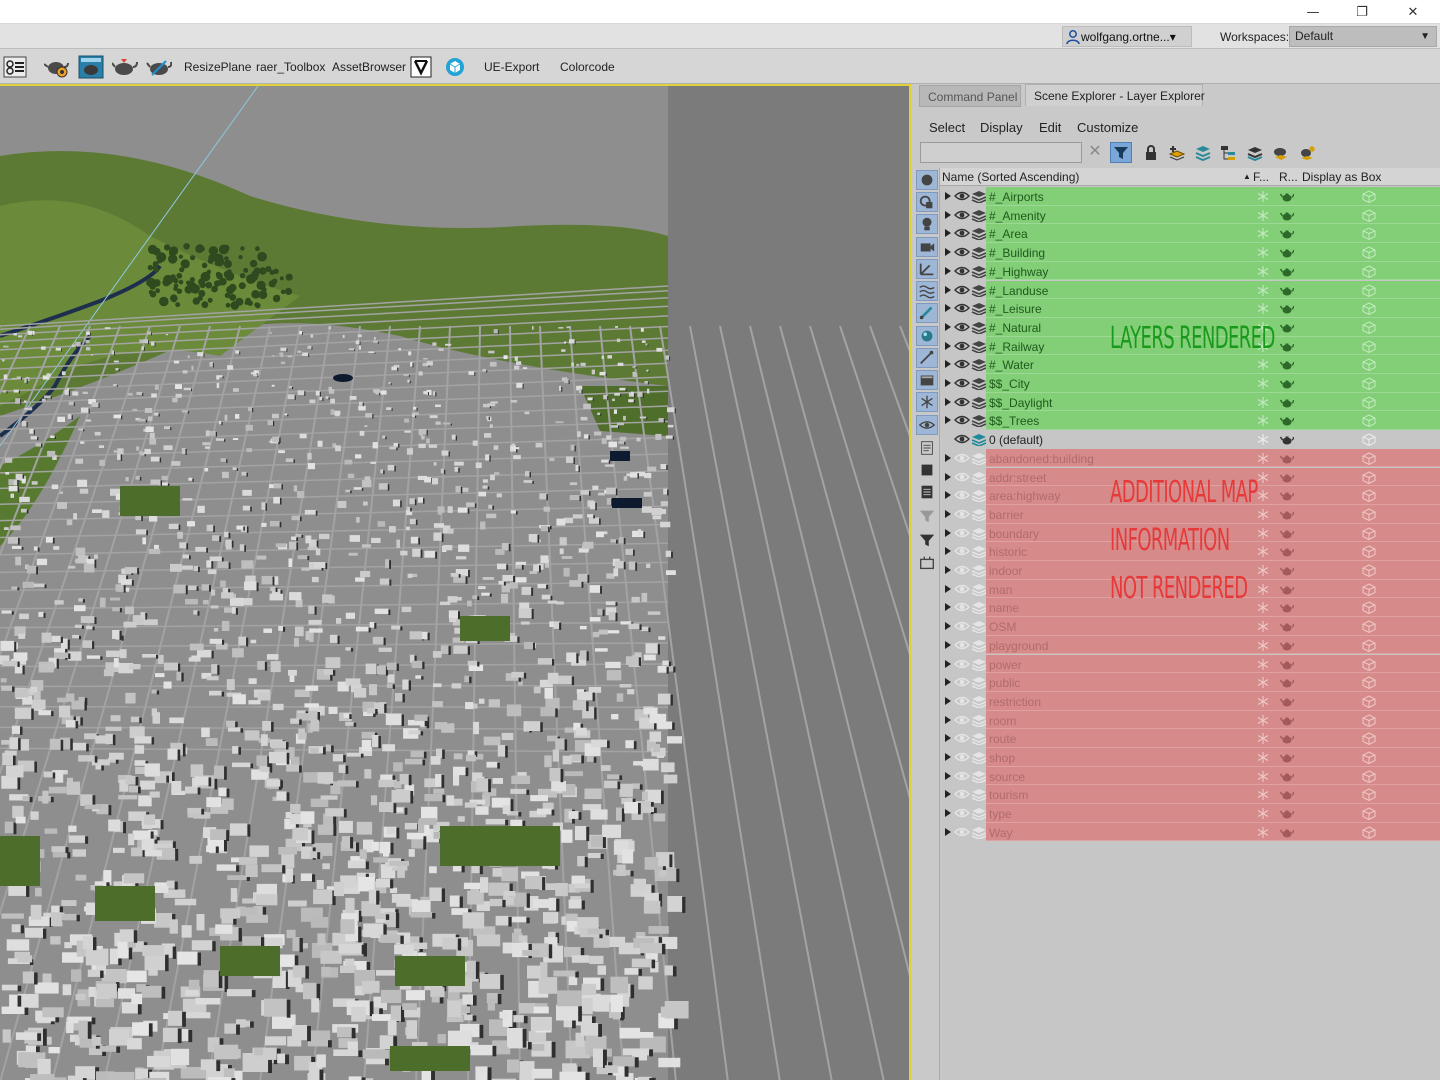 Image resolution: width=1440 pixels, height=1080 pixels. Describe the element at coordinates (1213, 776) in the screenshot. I see `layer-name-cell: source` at that location.